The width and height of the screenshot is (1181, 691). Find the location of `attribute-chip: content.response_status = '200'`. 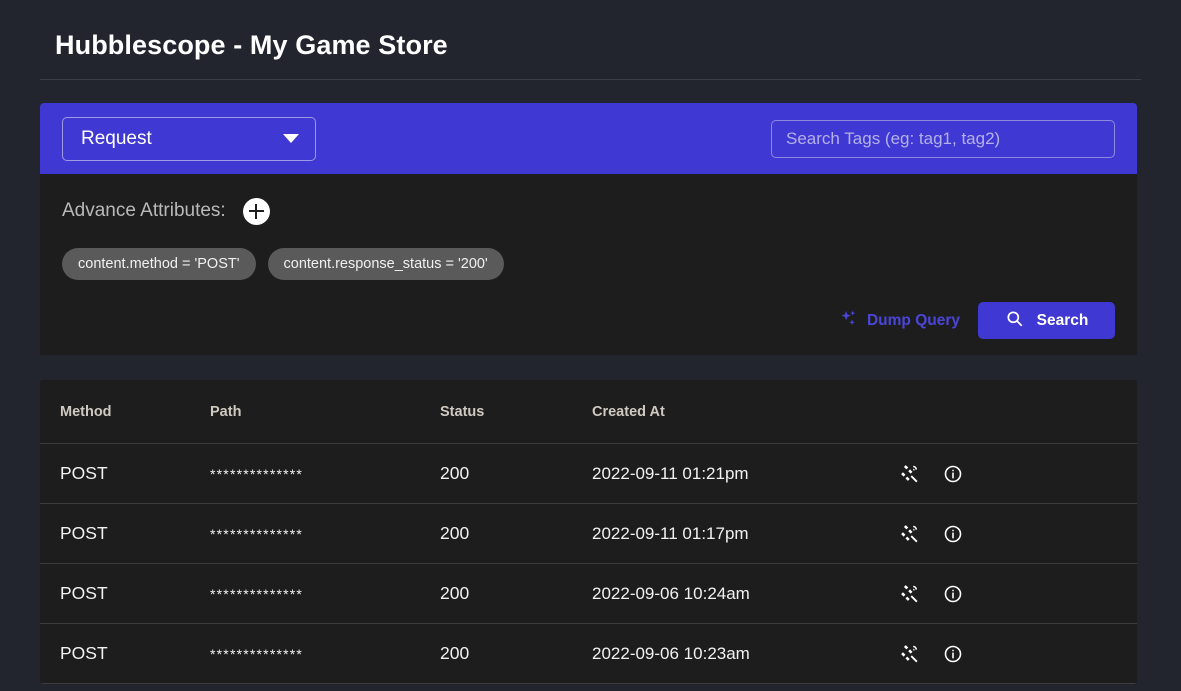

attribute-chip: content.response_status = '200' is located at coordinates (385, 264).